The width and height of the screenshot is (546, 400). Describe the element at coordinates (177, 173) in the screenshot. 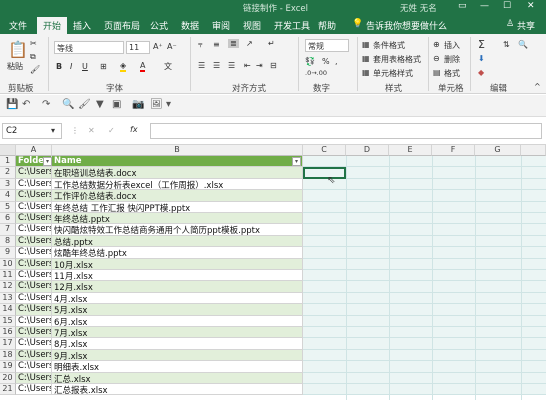

I see `cell-file-name: 在职培训总结表.docx` at that location.